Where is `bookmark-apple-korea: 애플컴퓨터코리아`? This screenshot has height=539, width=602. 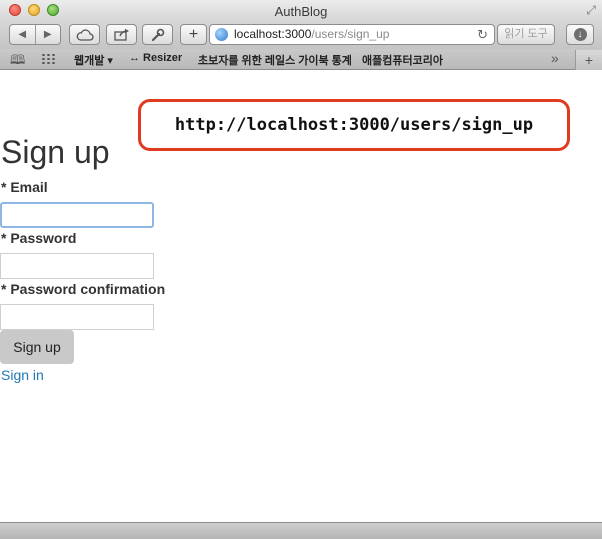
bookmark-apple-korea: 애플컴퓨터코리아 is located at coordinates (402, 60).